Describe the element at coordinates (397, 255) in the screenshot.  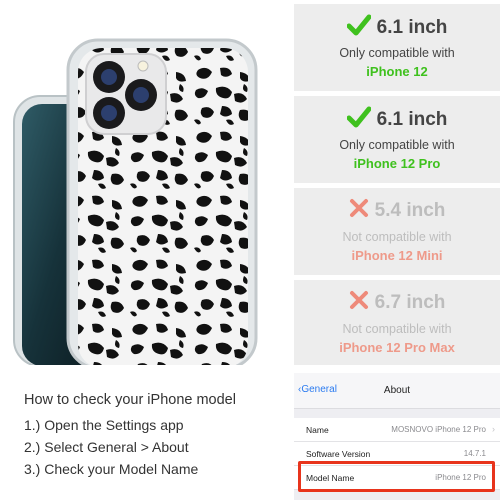
I see `compat-model: iPhone 12 Mini` at that location.